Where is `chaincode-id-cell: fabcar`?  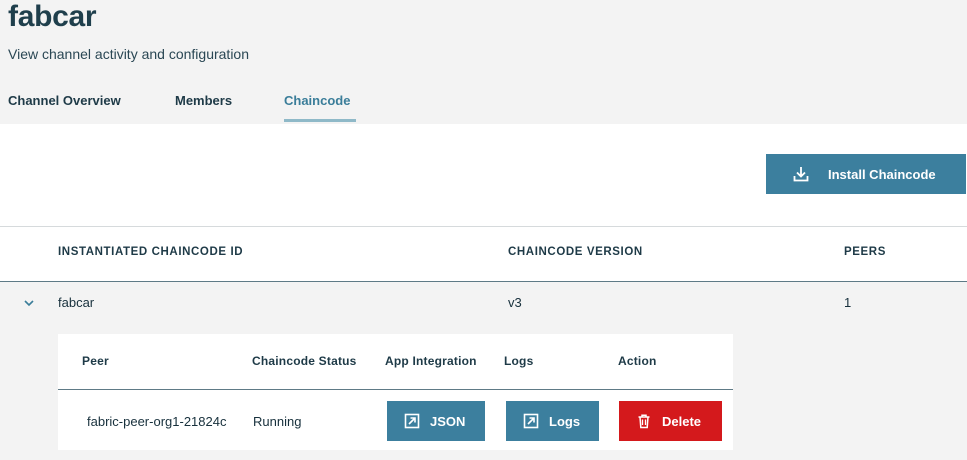 chaincode-id-cell: fabcar is located at coordinates (76, 302).